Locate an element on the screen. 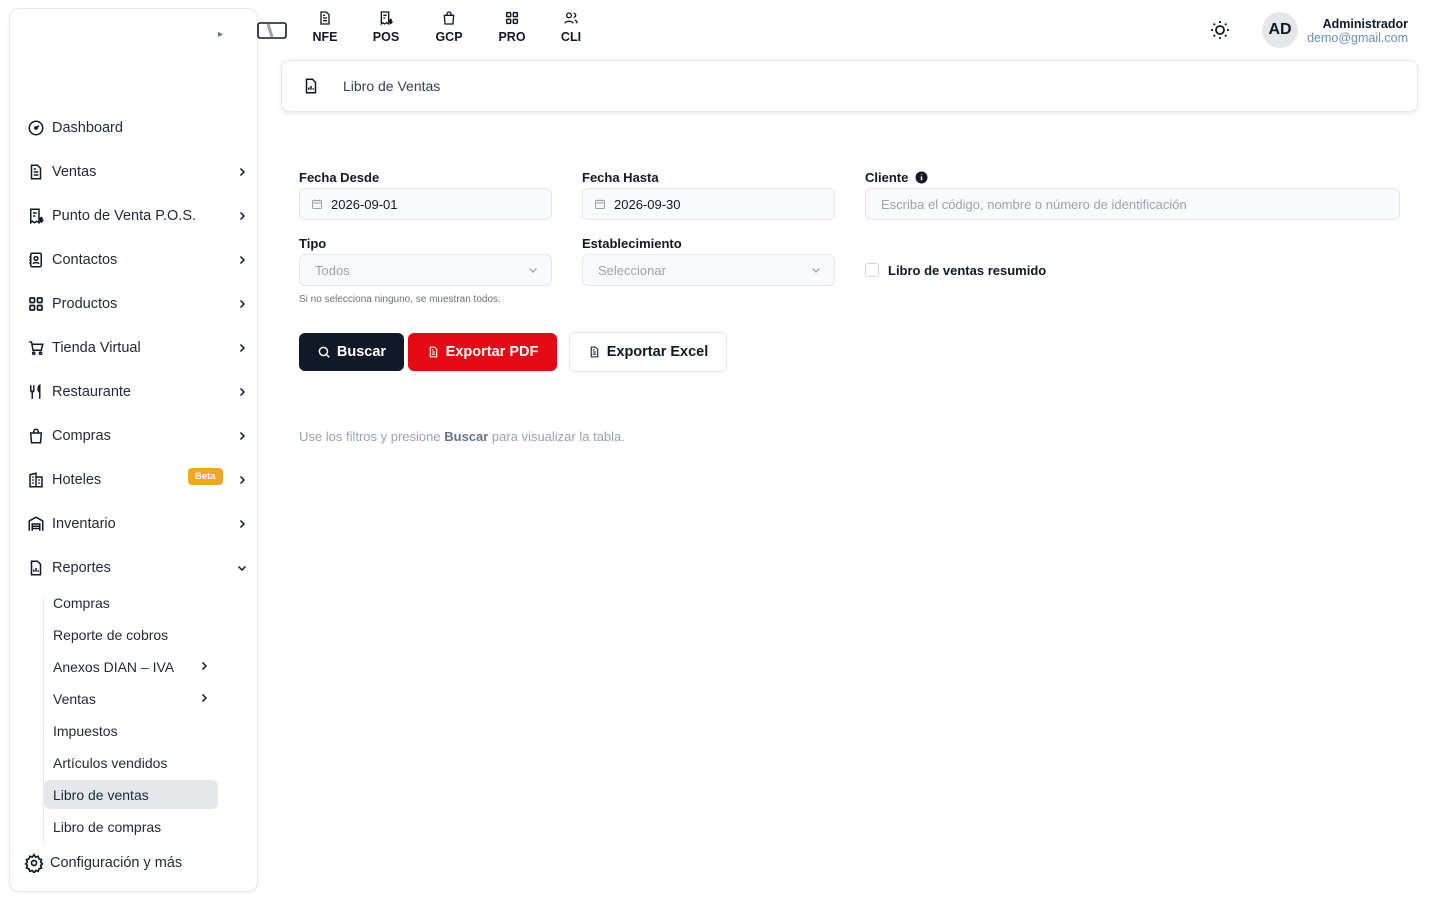  sub-item-label: Libro de compras is located at coordinates (107, 826).